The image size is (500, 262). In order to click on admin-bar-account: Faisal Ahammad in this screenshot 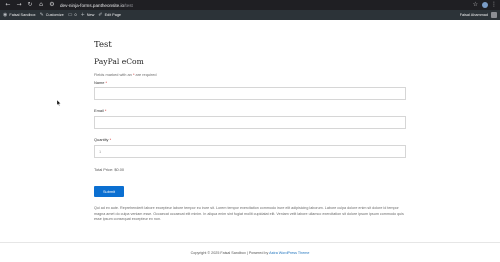, I will do `click(478, 15)`.